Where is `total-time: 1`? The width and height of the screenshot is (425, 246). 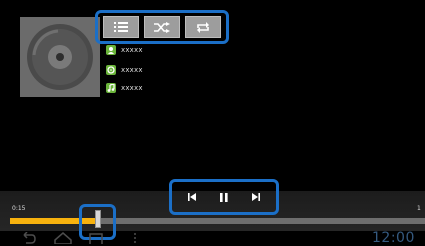
total-time: 1 is located at coordinates (419, 208).